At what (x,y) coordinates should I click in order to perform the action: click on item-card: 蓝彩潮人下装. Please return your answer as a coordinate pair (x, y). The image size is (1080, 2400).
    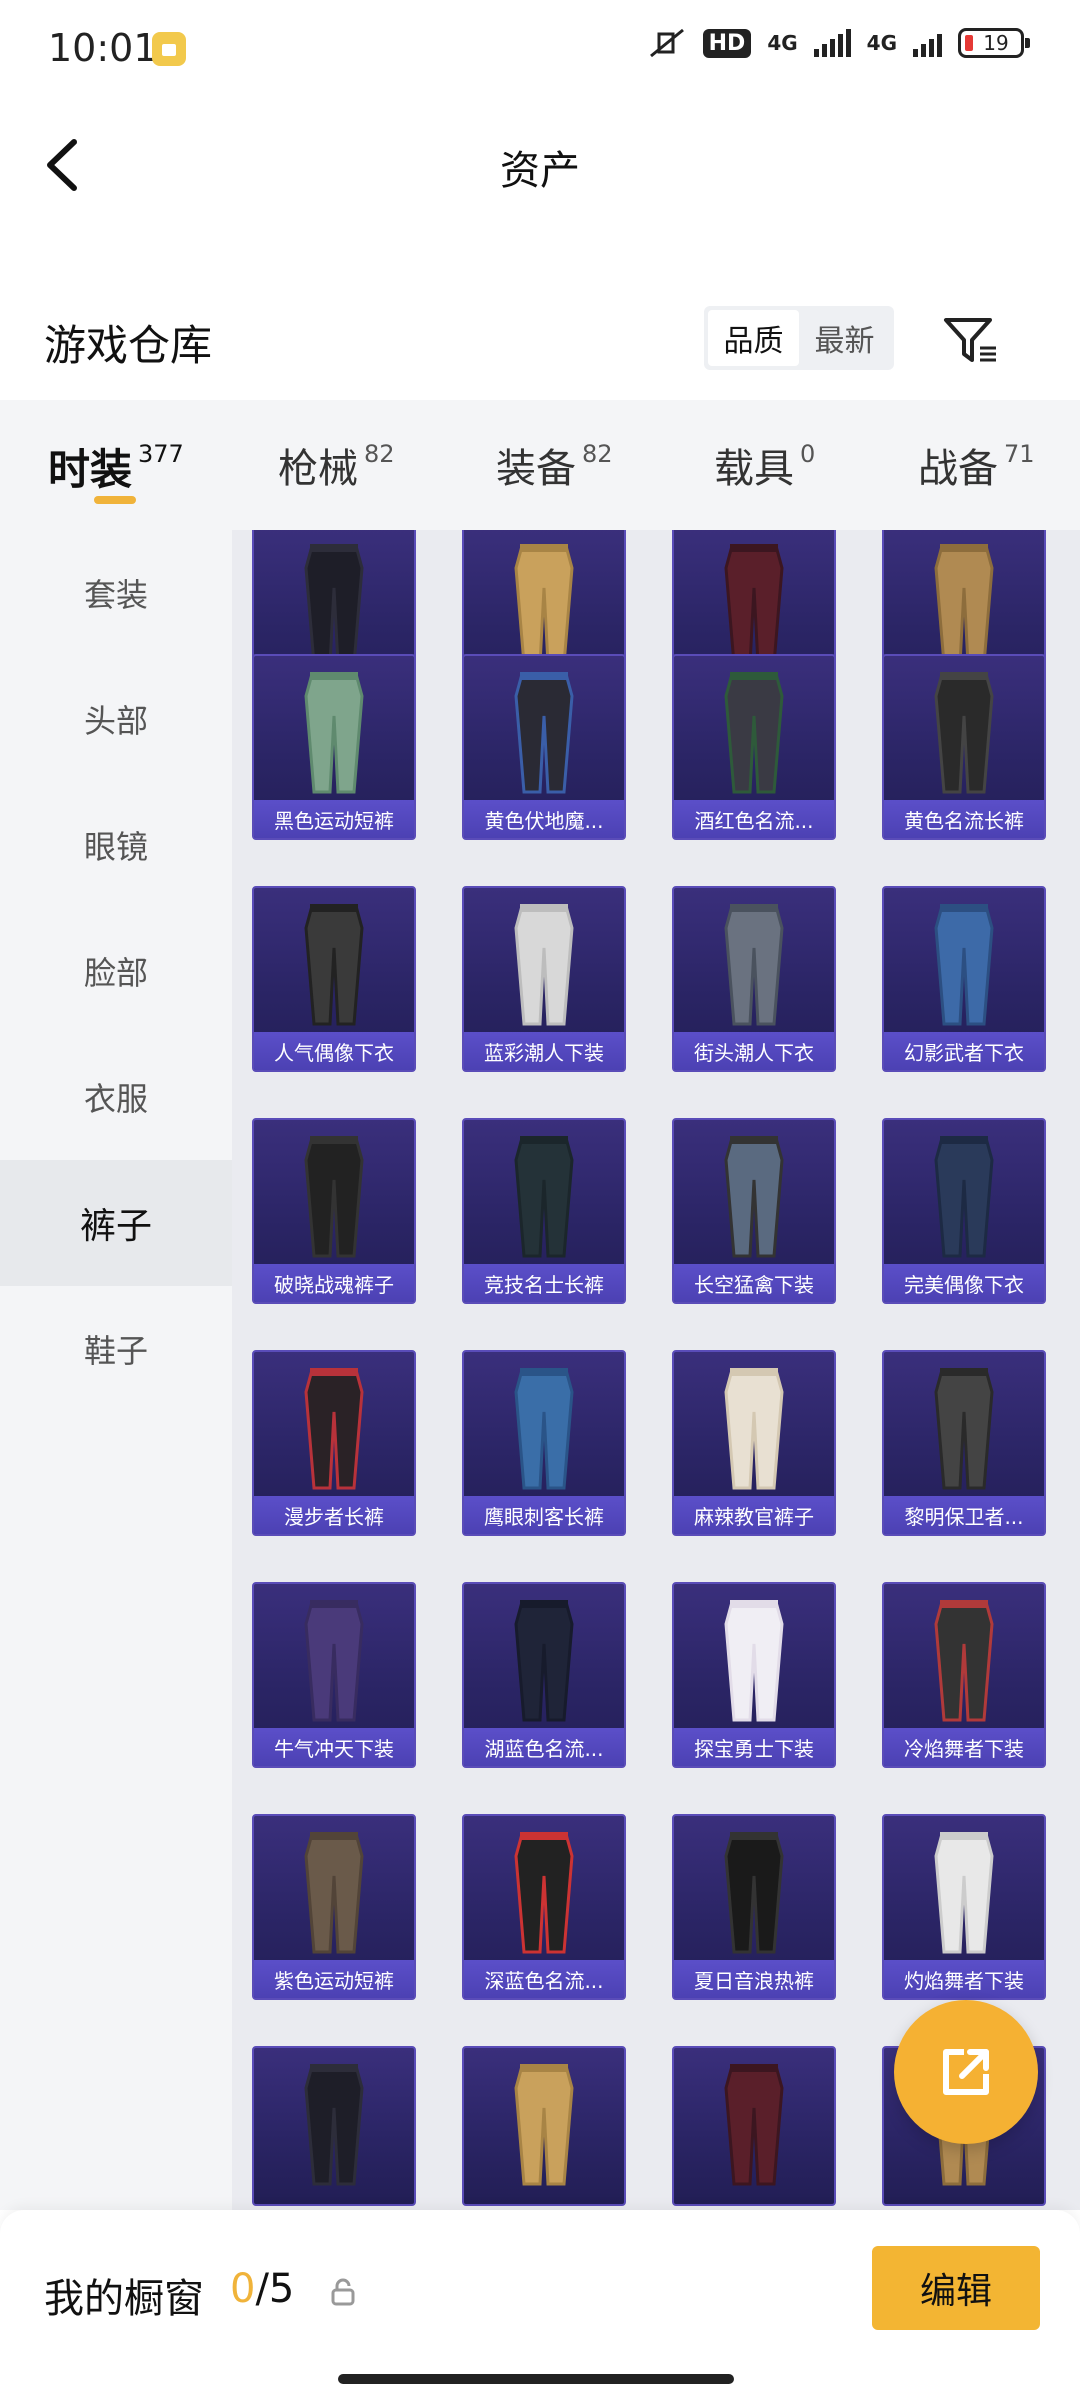
    Looking at the image, I should click on (544, 979).